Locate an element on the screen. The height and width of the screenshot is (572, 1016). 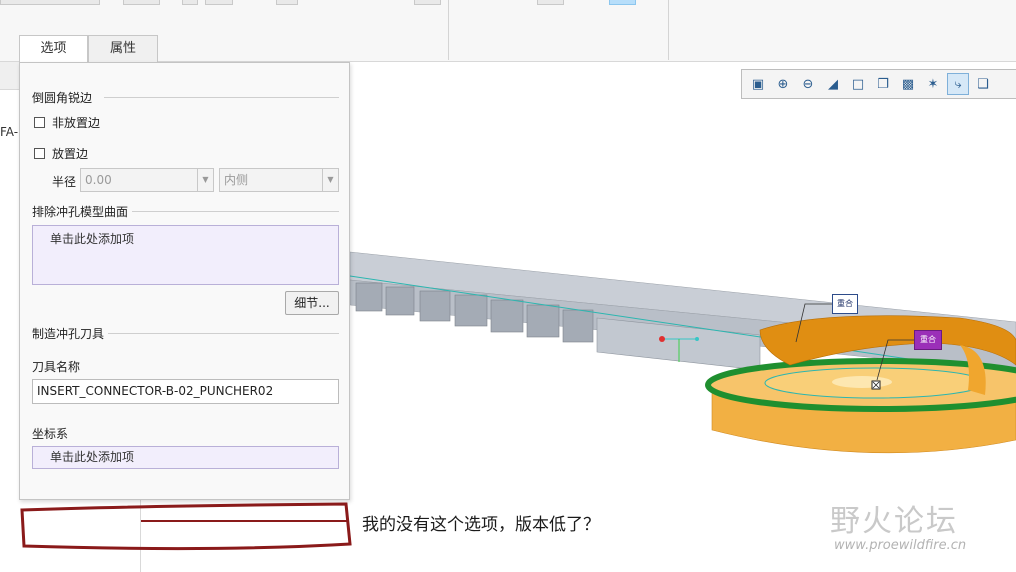
view-manager-icon: ▩ is located at coordinates (908, 84).